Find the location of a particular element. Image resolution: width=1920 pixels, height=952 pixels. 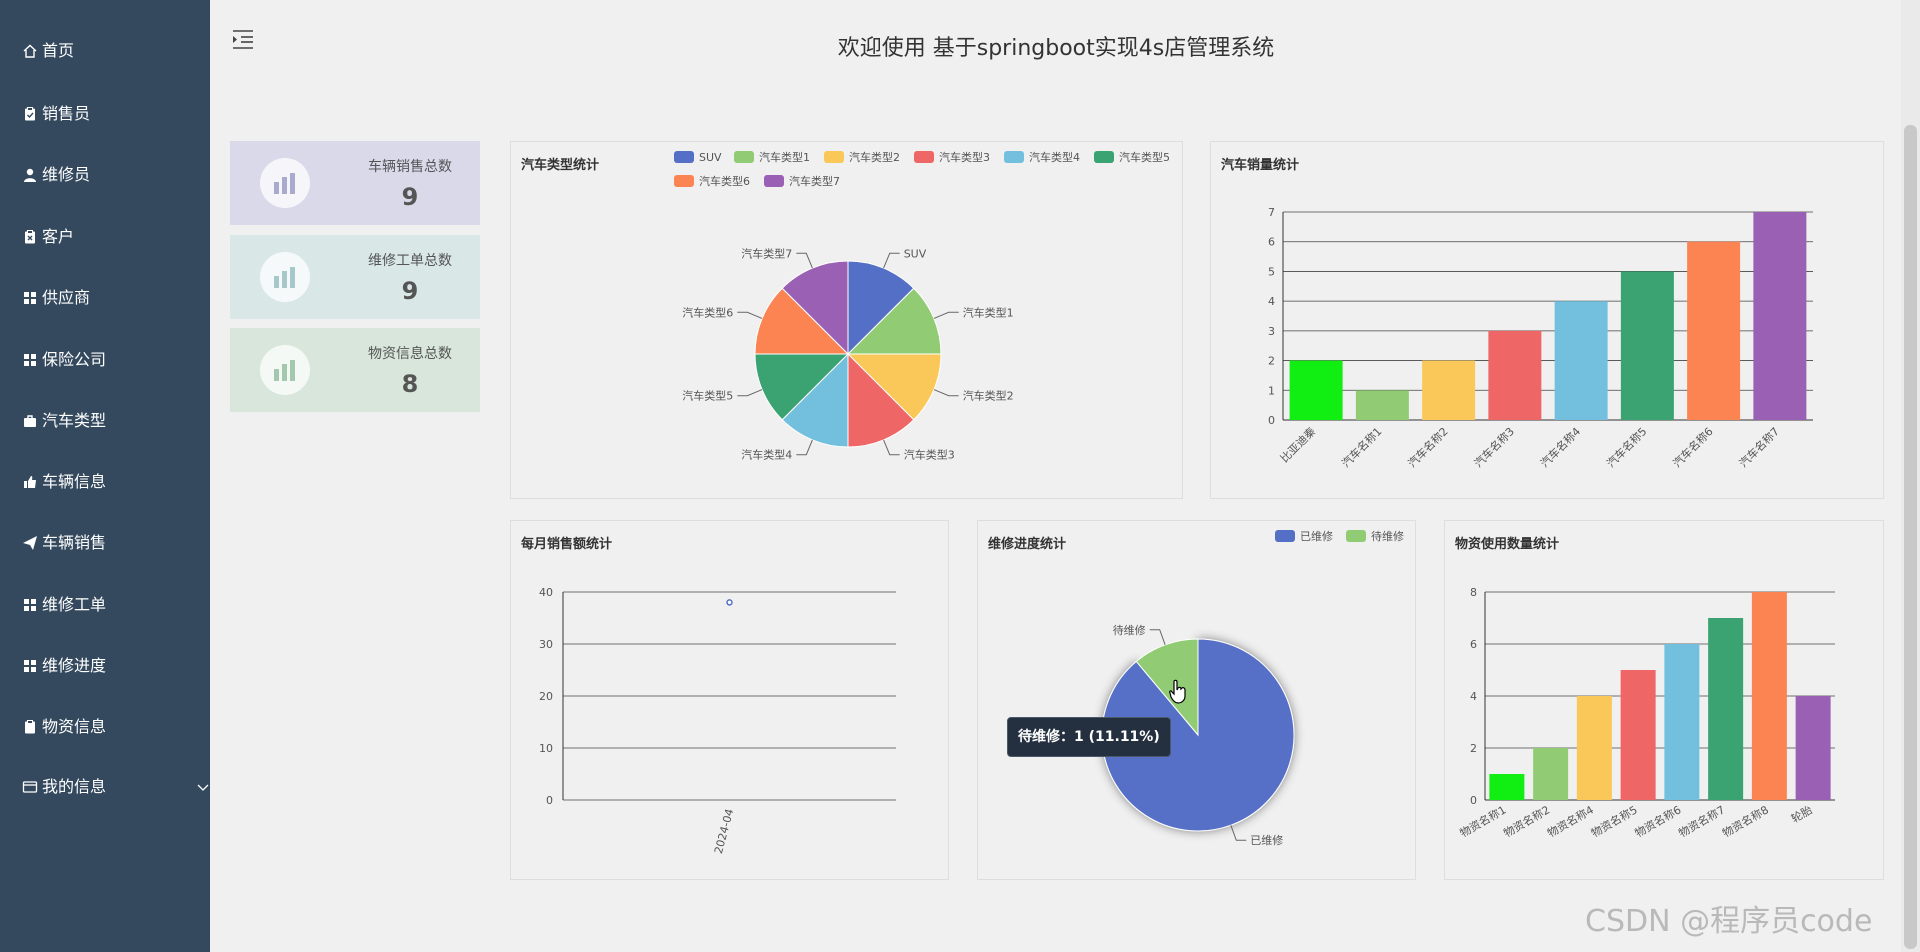

stat-value: 9 is located at coordinates (410, 291).